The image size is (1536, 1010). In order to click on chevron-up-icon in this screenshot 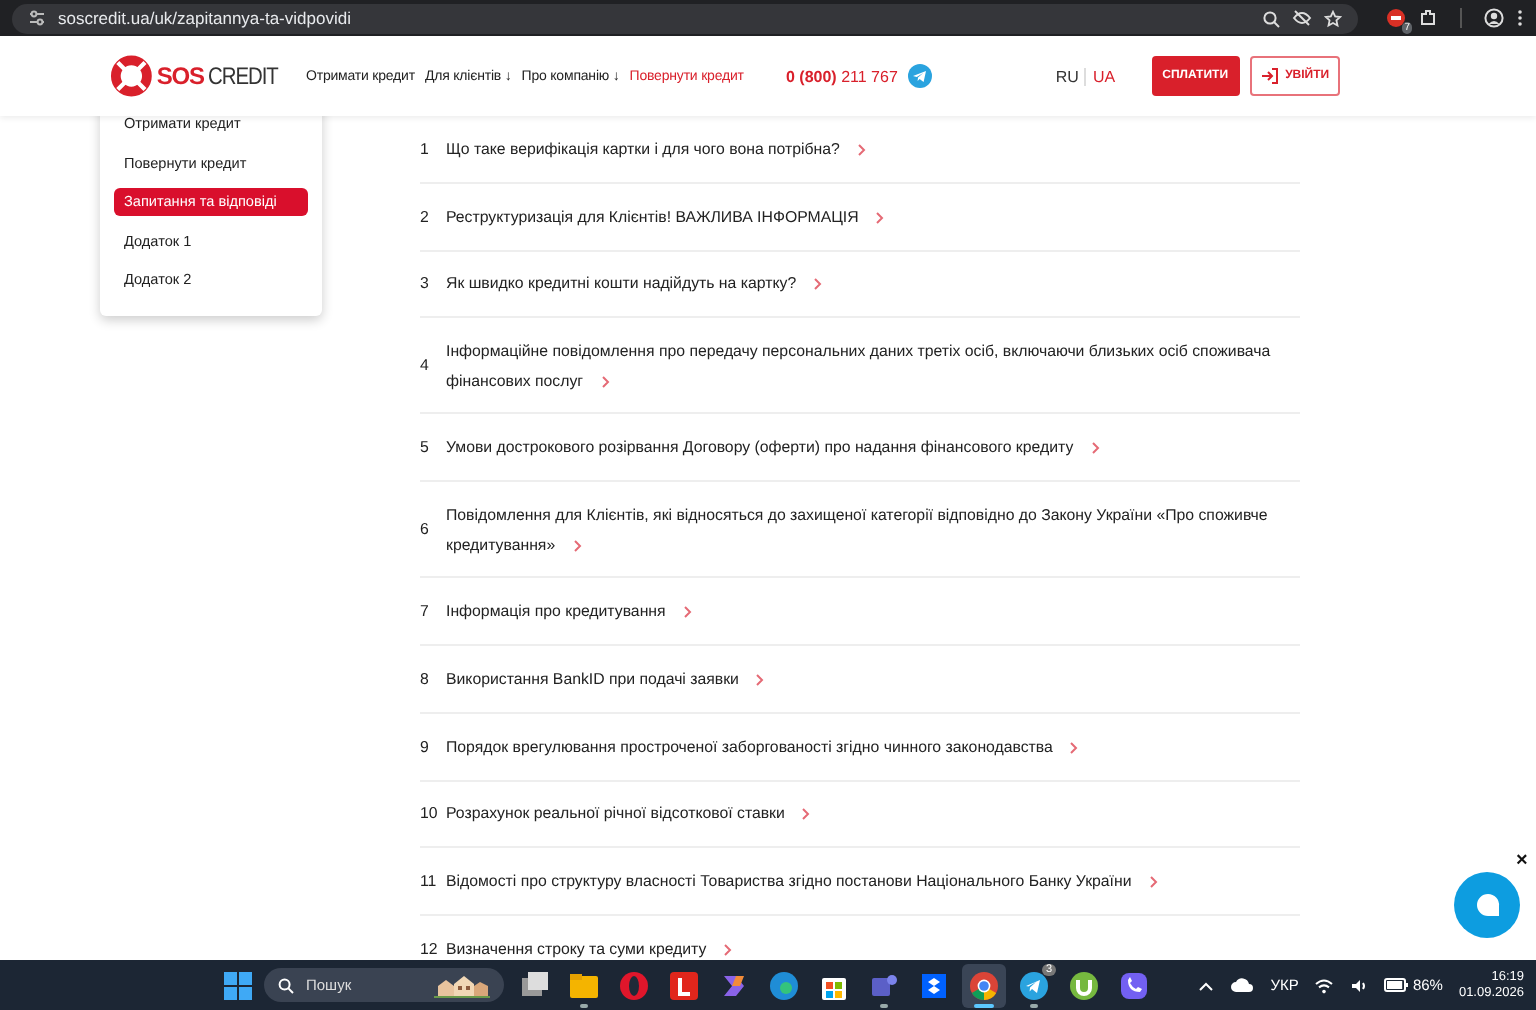, I will do `click(1206, 985)`.